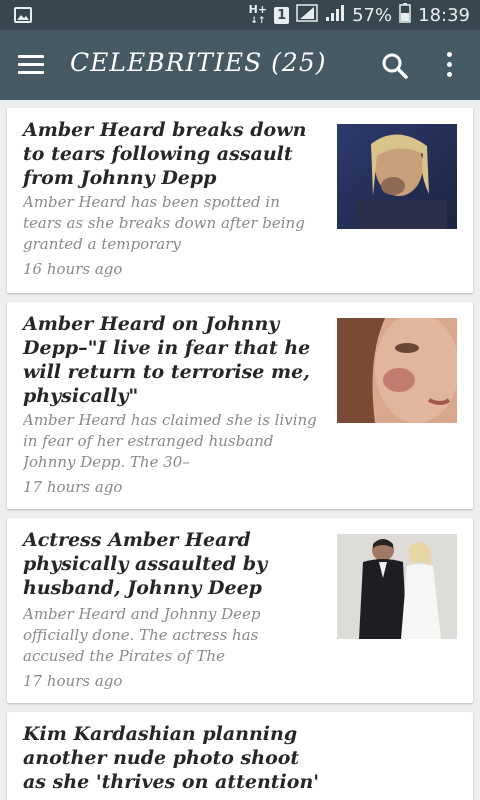 This screenshot has width=480, height=800. Describe the element at coordinates (282, 15) in the screenshot. I see `sim-icon: 1` at that location.